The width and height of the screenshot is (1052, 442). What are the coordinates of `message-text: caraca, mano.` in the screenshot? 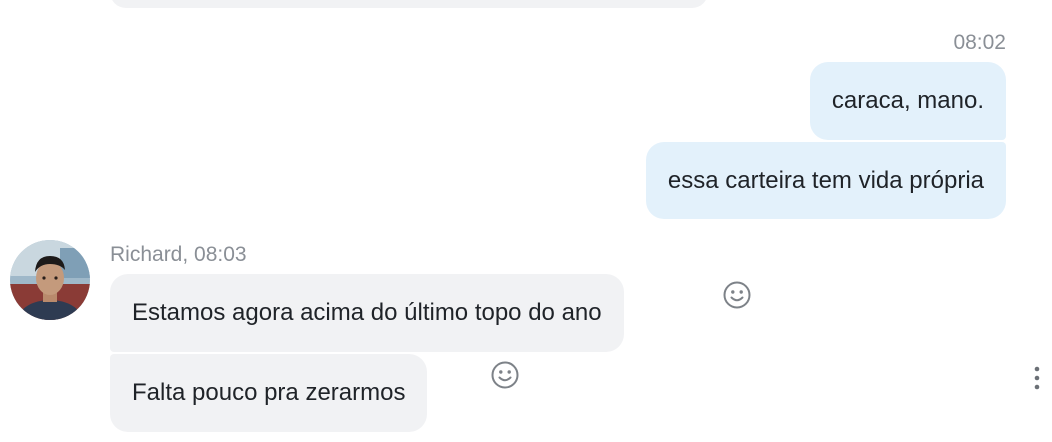 It's located at (907, 100).